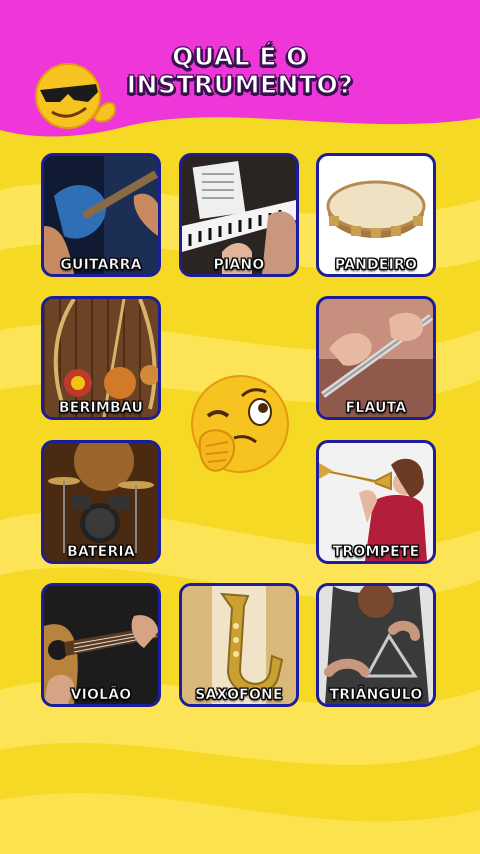 The height and width of the screenshot is (854, 480). Describe the element at coordinates (101, 358) in the screenshot. I see `instrument-card-berimbau: BERIMBAU` at that location.